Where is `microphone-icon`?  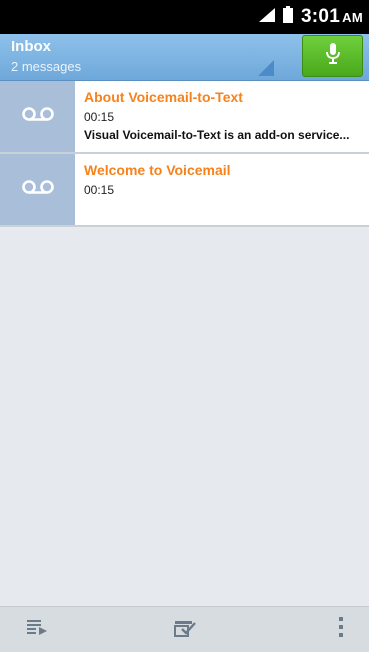 microphone-icon is located at coordinates (332, 56).